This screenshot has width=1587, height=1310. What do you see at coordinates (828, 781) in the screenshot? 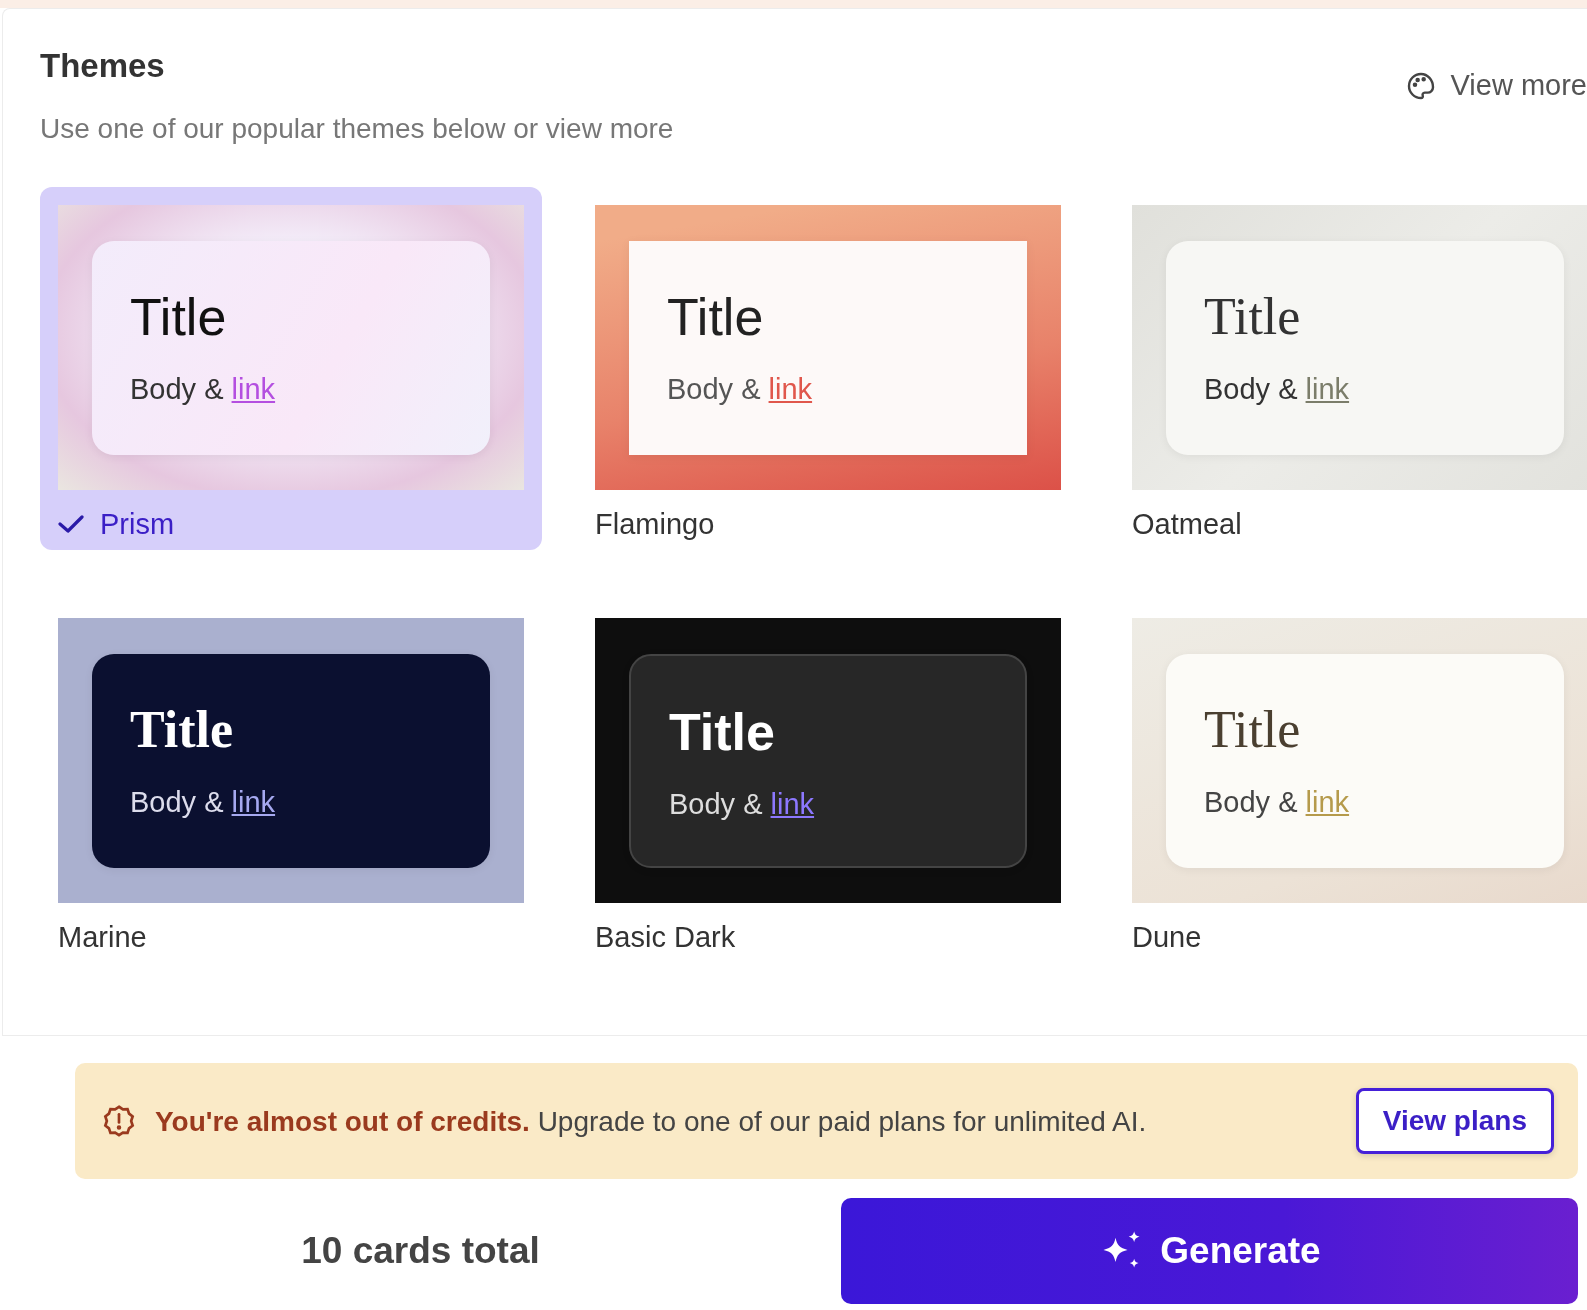
I see `theme-card: Title Body & link Basic Dark` at bounding box center [828, 781].